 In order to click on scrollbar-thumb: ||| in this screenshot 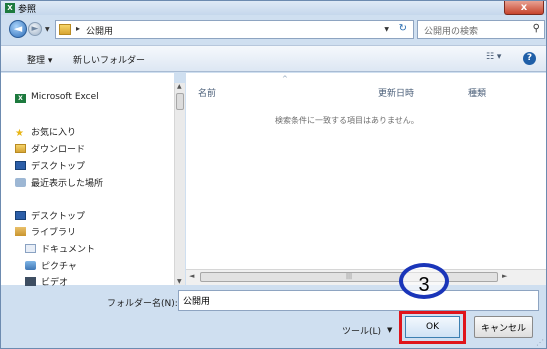, I will do `click(349, 277)`.